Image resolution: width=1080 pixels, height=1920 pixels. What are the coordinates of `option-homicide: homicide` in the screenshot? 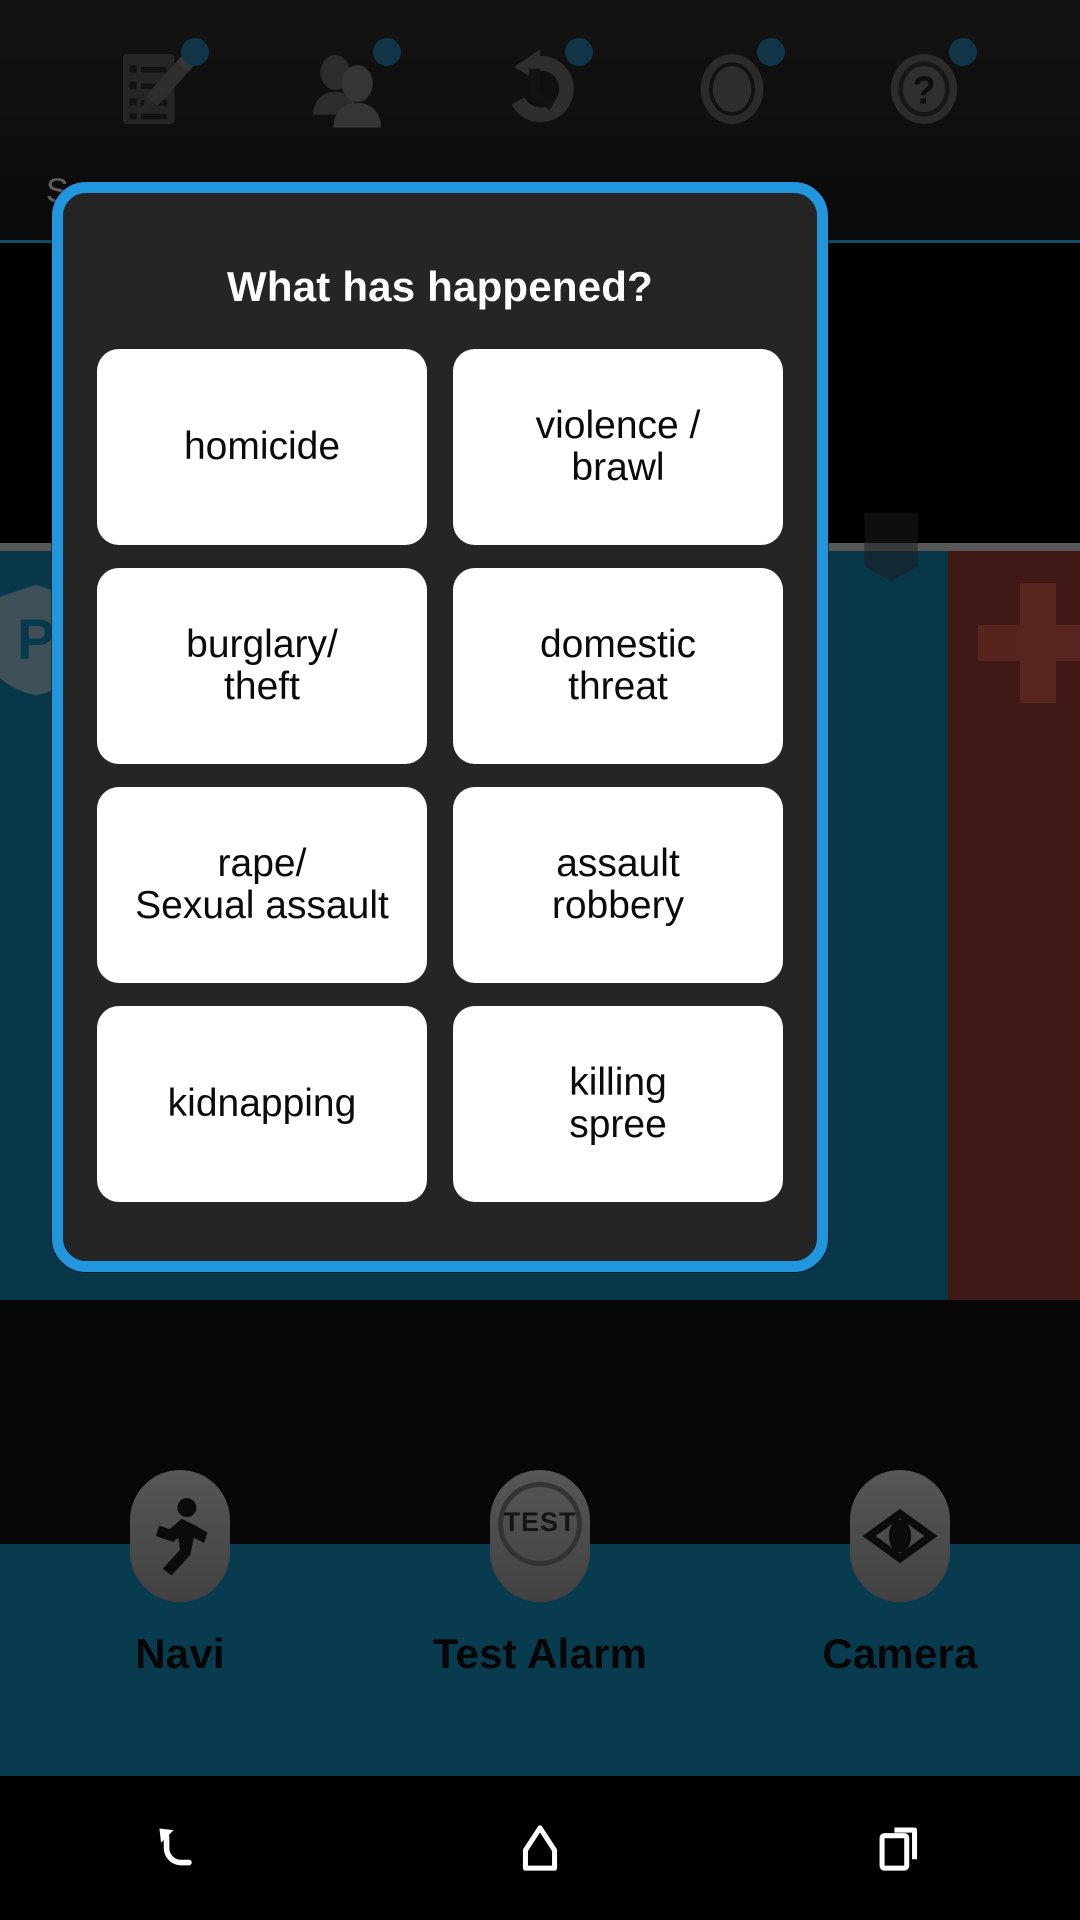 It's located at (262, 447).